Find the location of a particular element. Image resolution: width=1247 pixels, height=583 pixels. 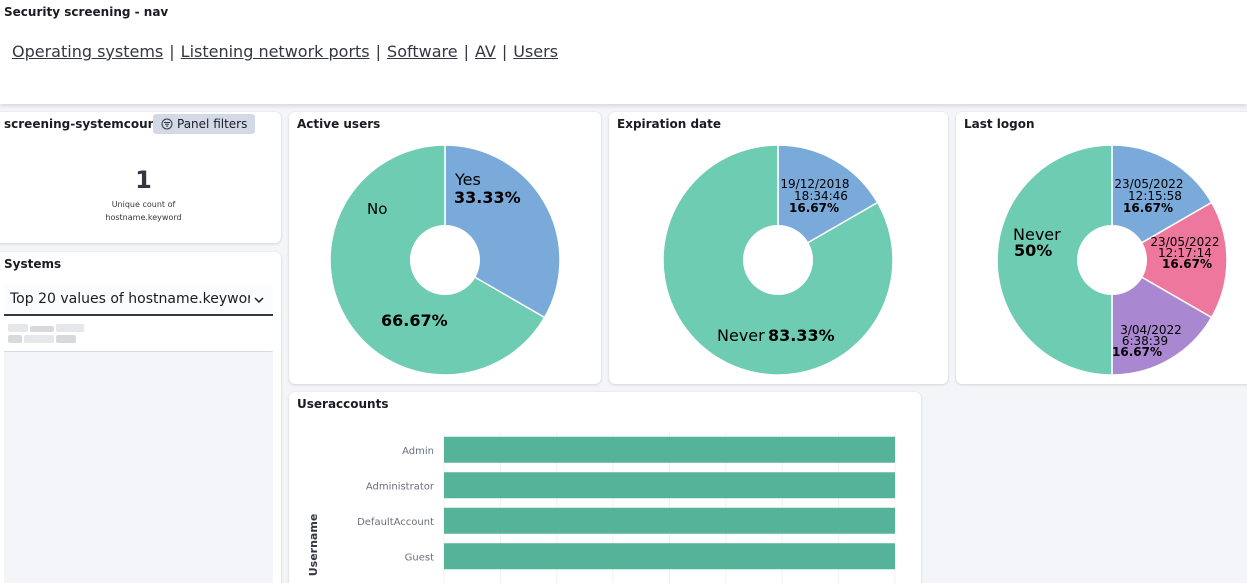

hostname-values-select: Top 20 values of hostname.keyword is located at coordinates (138, 300).